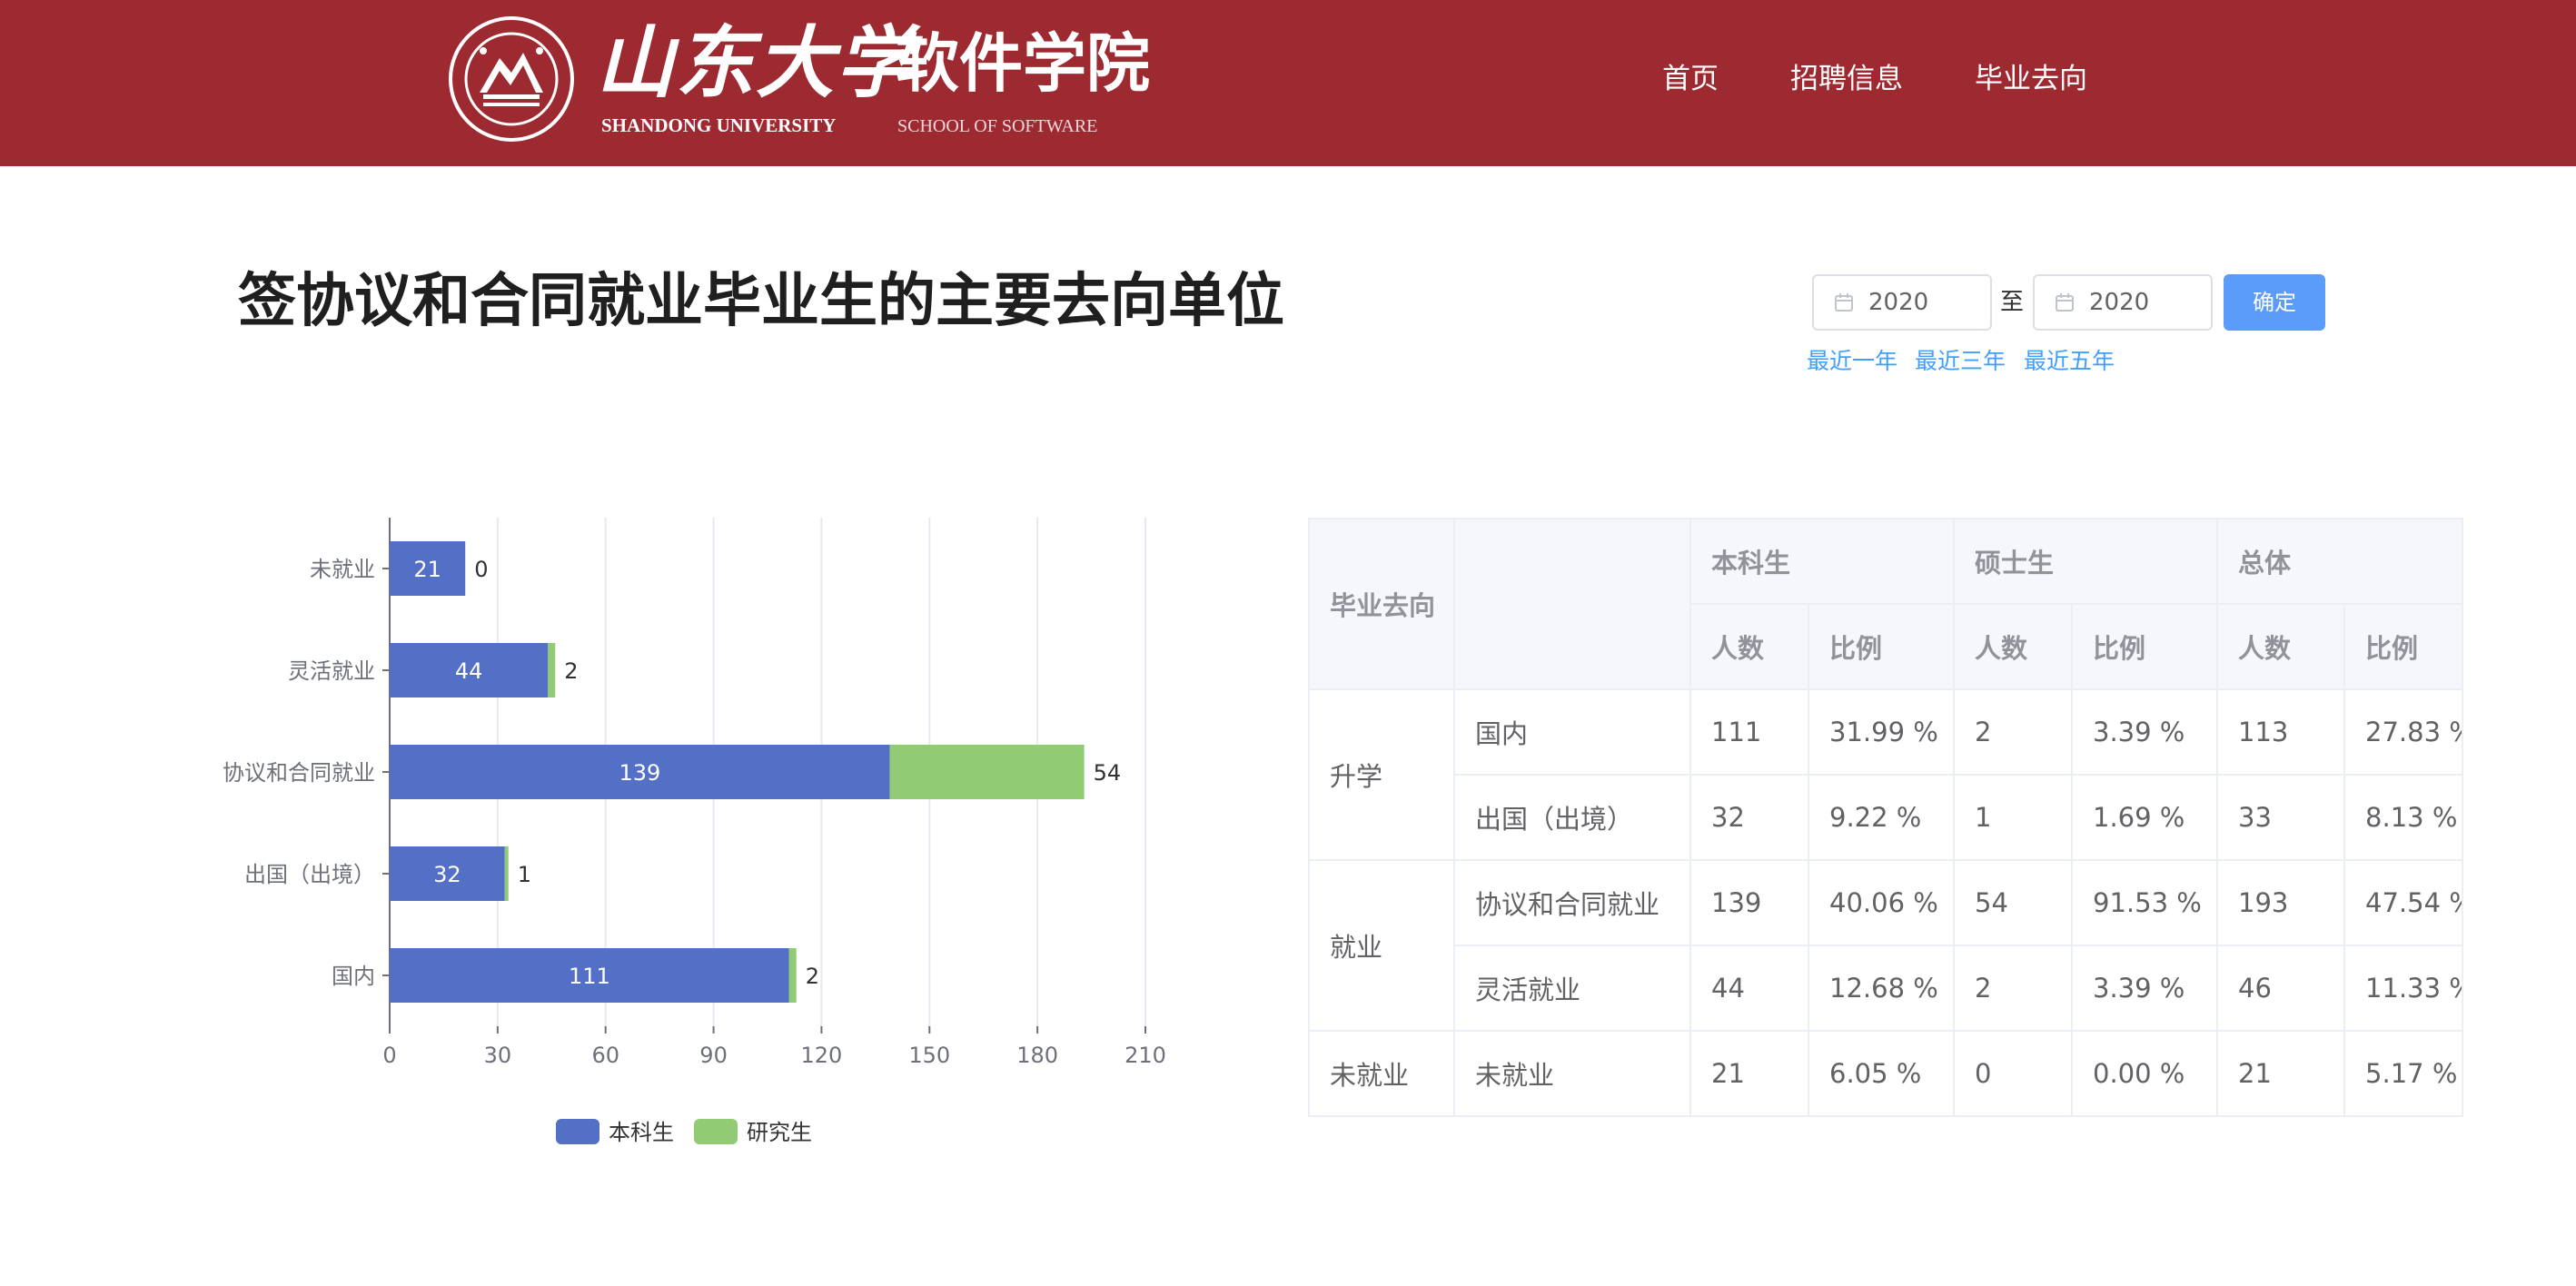  What do you see at coordinates (2403, 732) in the screenshot?
I see `table-cell: 27.83 %` at bounding box center [2403, 732].